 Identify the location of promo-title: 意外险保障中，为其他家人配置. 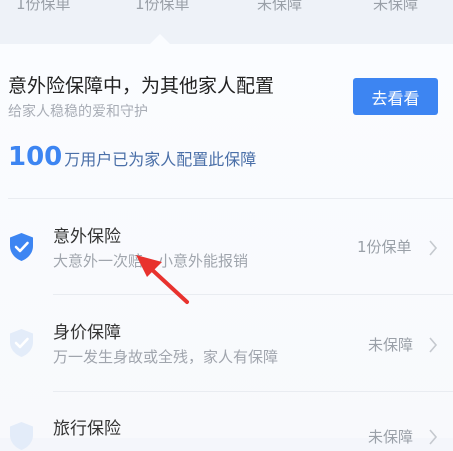
(141, 86).